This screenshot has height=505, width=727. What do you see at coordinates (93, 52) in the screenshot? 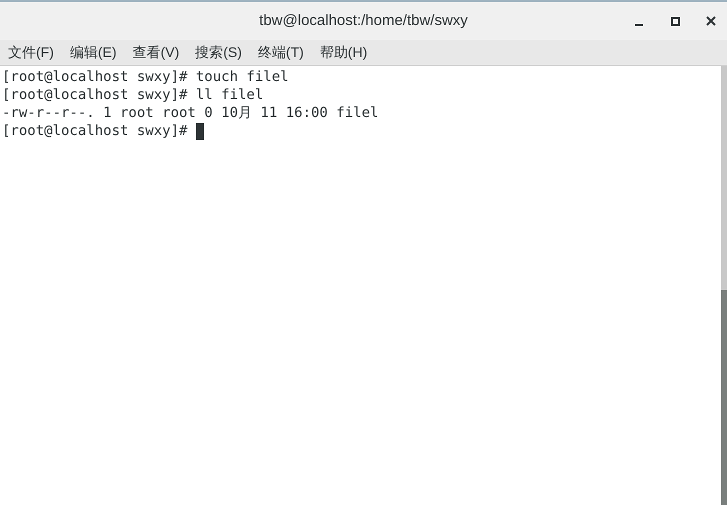
I see `menu-item: 编辑(E)` at bounding box center [93, 52].